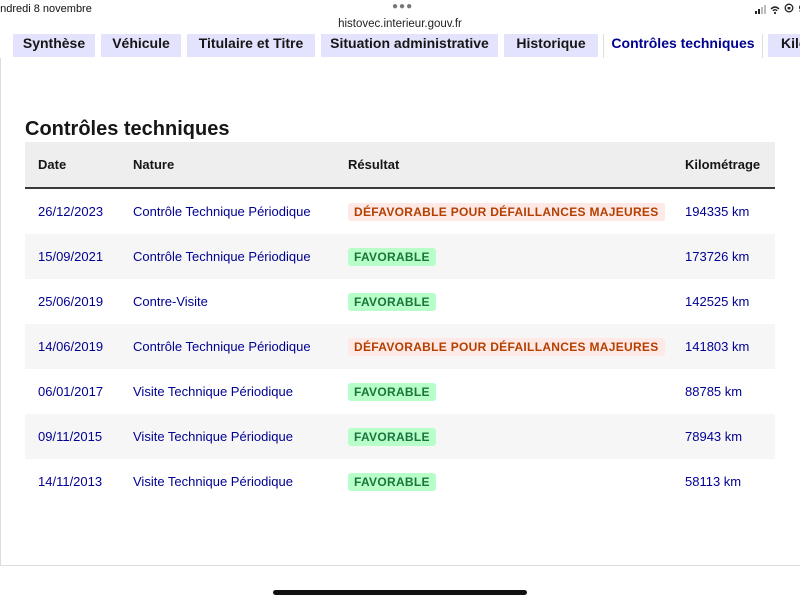 This screenshot has height=600, width=800. What do you see at coordinates (400, 592) in the screenshot?
I see `home-indicator` at bounding box center [400, 592].